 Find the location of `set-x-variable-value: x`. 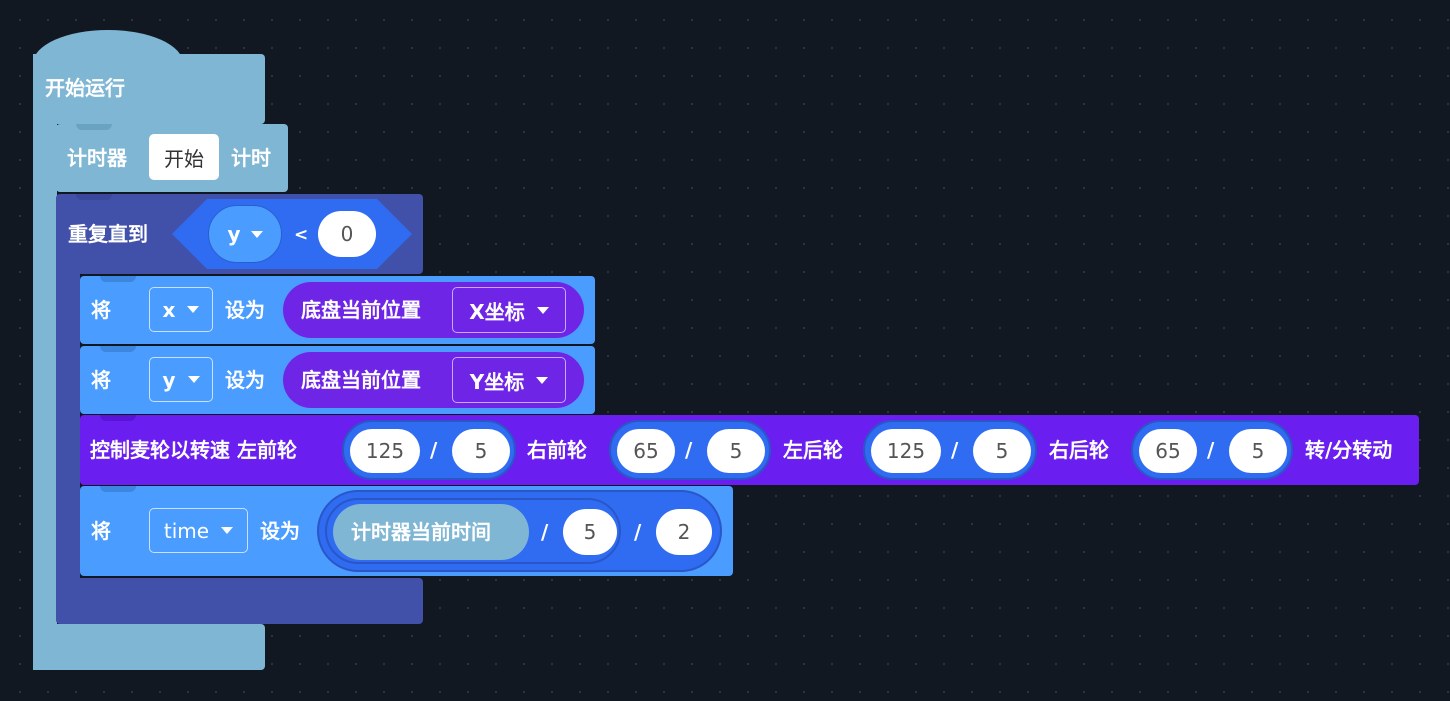

set-x-variable-value: x is located at coordinates (169, 309).